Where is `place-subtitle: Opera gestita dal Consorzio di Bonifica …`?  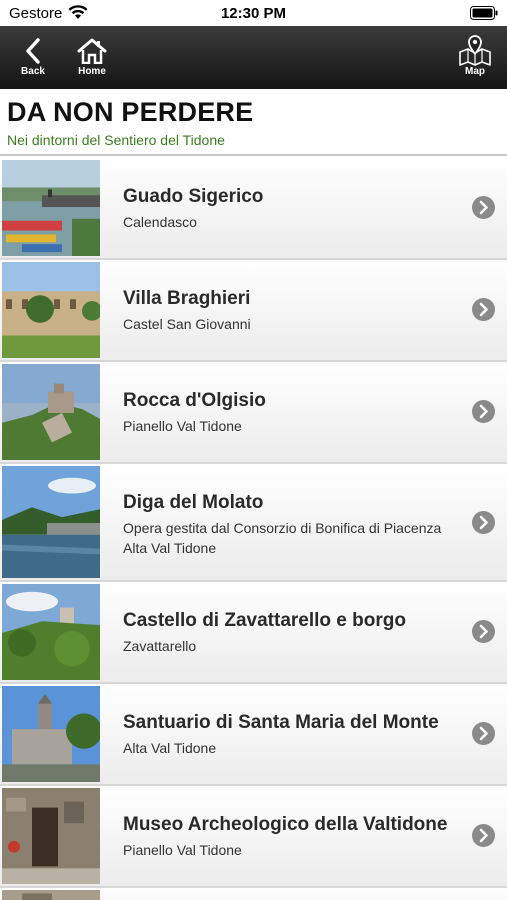 place-subtitle: Opera gestita dal Consorzio di Bonifica … is located at coordinates (282, 538).